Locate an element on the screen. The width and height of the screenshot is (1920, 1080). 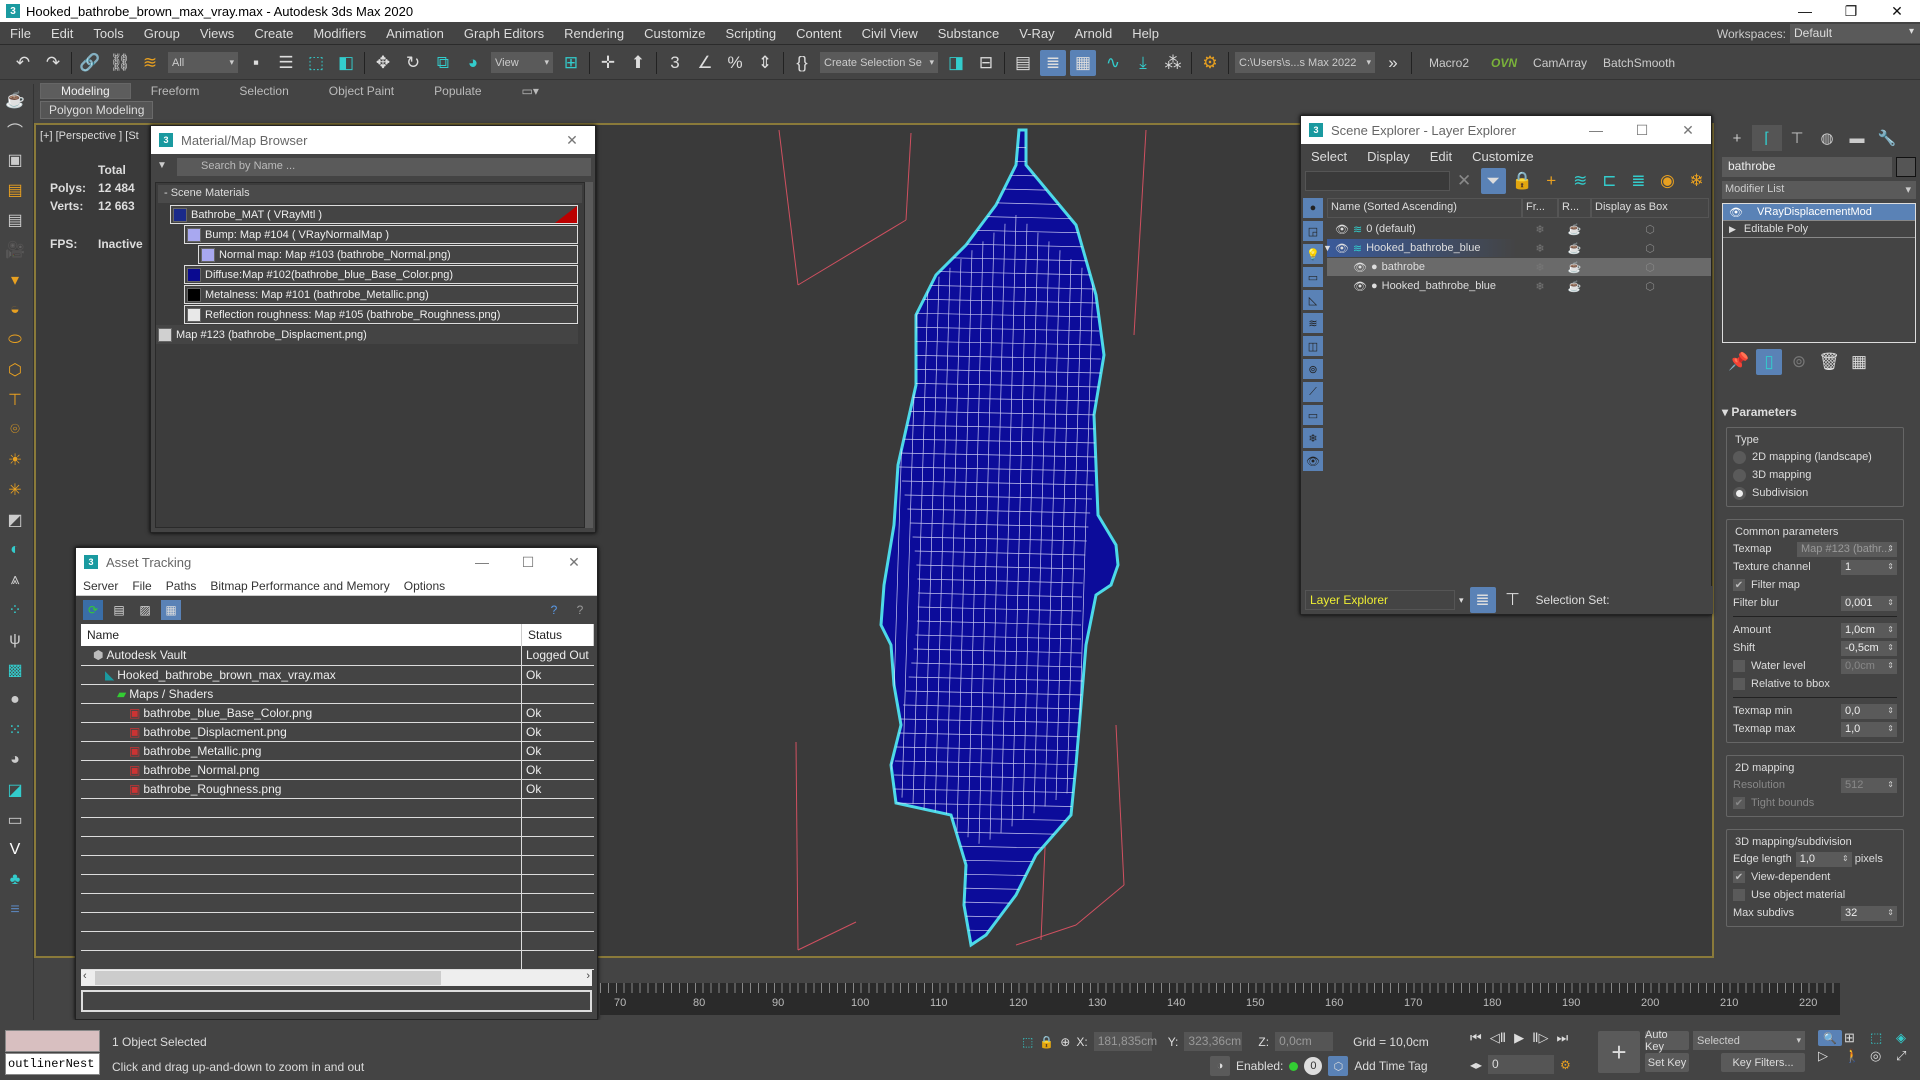
expand-arrow-icon: ▶ is located at coordinates (1732, 229).